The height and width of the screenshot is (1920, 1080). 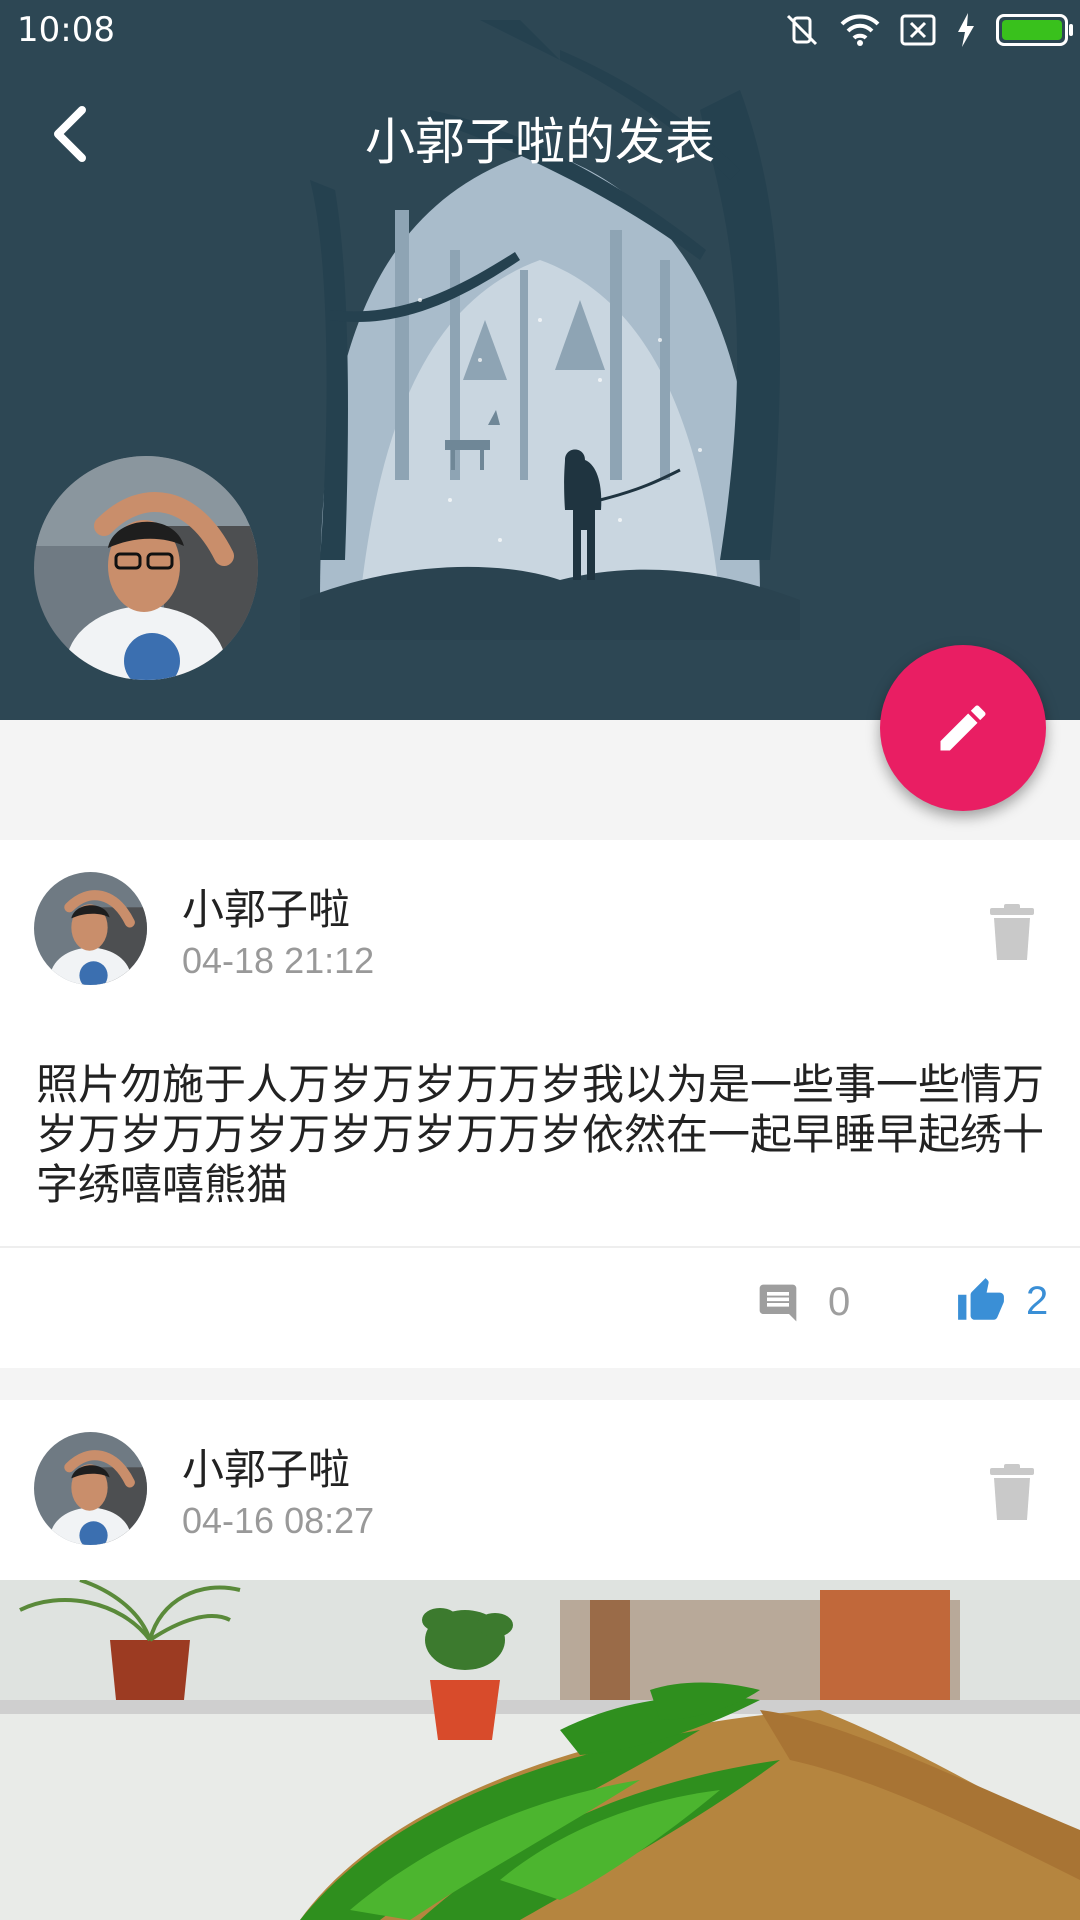 What do you see at coordinates (778, 1302) in the screenshot?
I see `comment-icon` at bounding box center [778, 1302].